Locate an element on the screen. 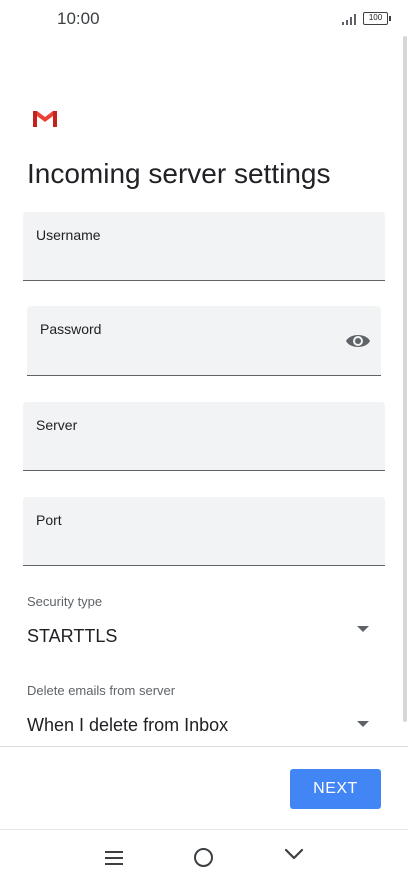  status-time: 10:00 is located at coordinates (78, 18).